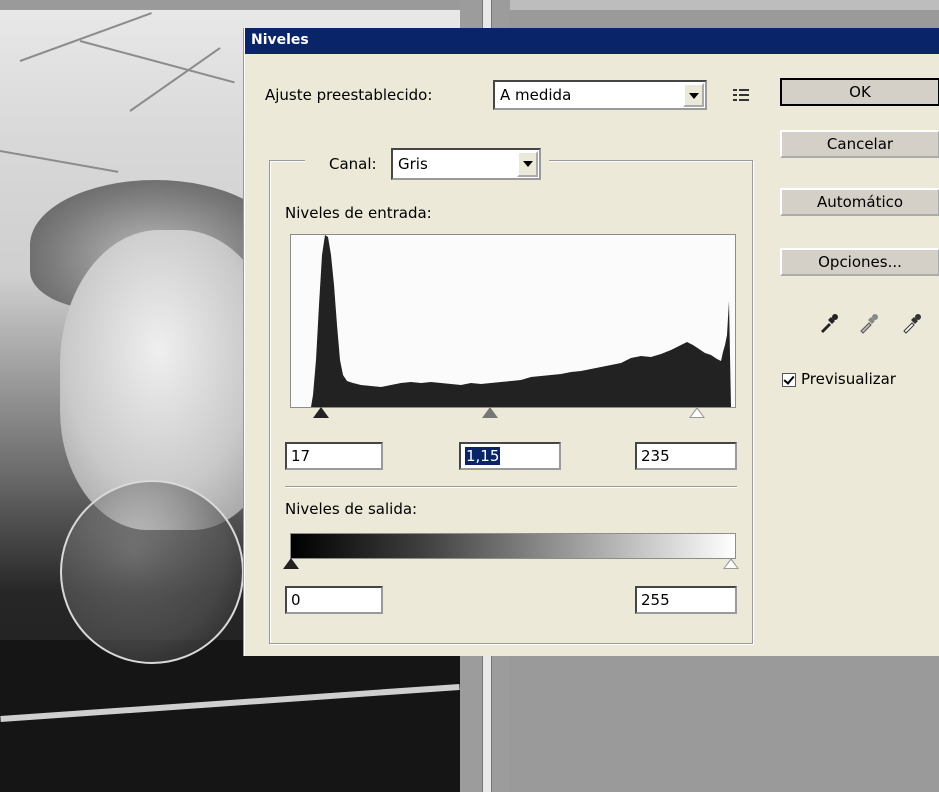 This screenshot has width=939, height=792. I want to click on input-gamma-slider, so click(490, 412).